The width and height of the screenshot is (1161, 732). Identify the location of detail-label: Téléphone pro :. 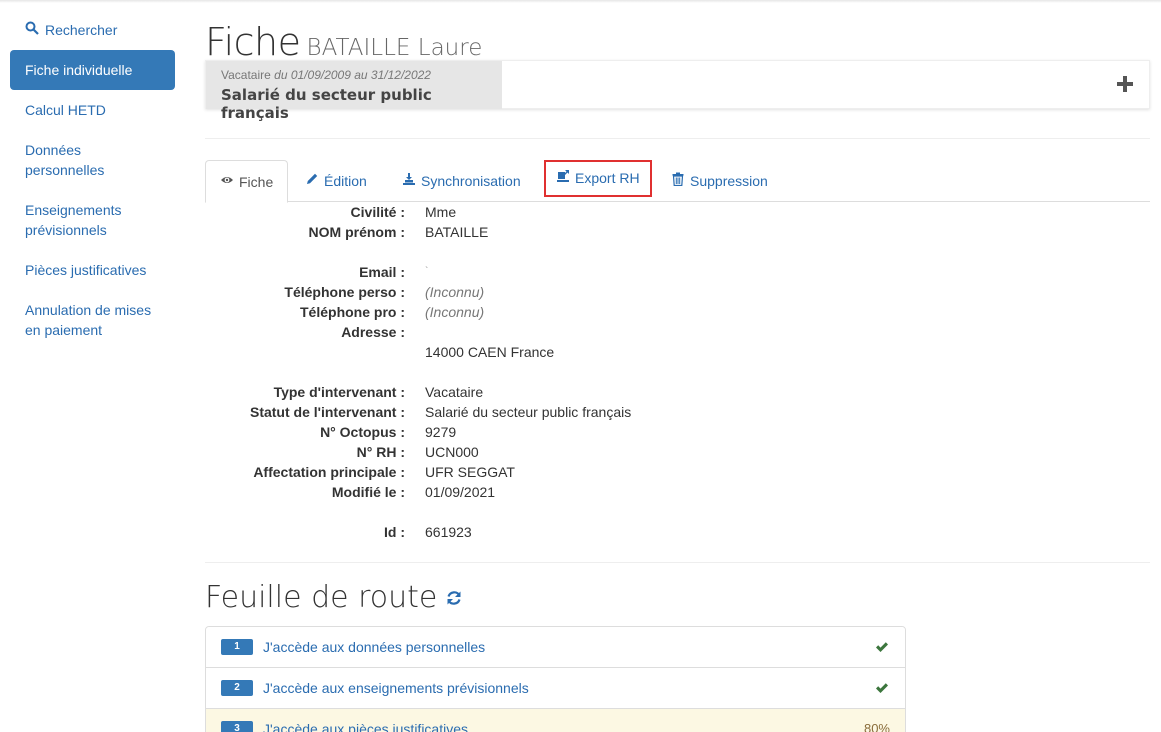
(352, 312).